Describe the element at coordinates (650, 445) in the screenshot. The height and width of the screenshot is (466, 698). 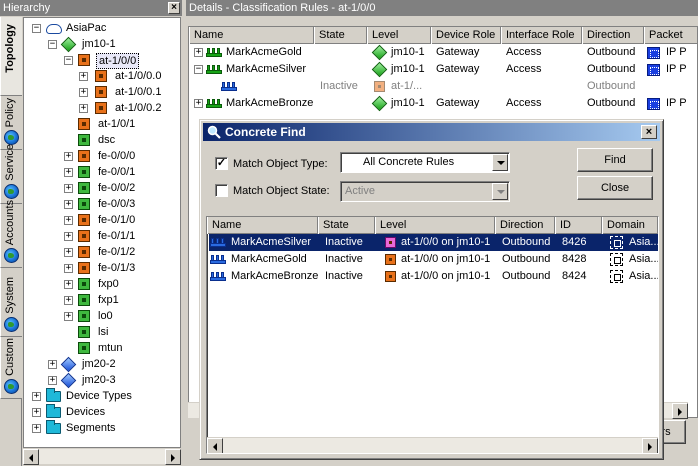
I see `results-scroll-right-button` at that location.